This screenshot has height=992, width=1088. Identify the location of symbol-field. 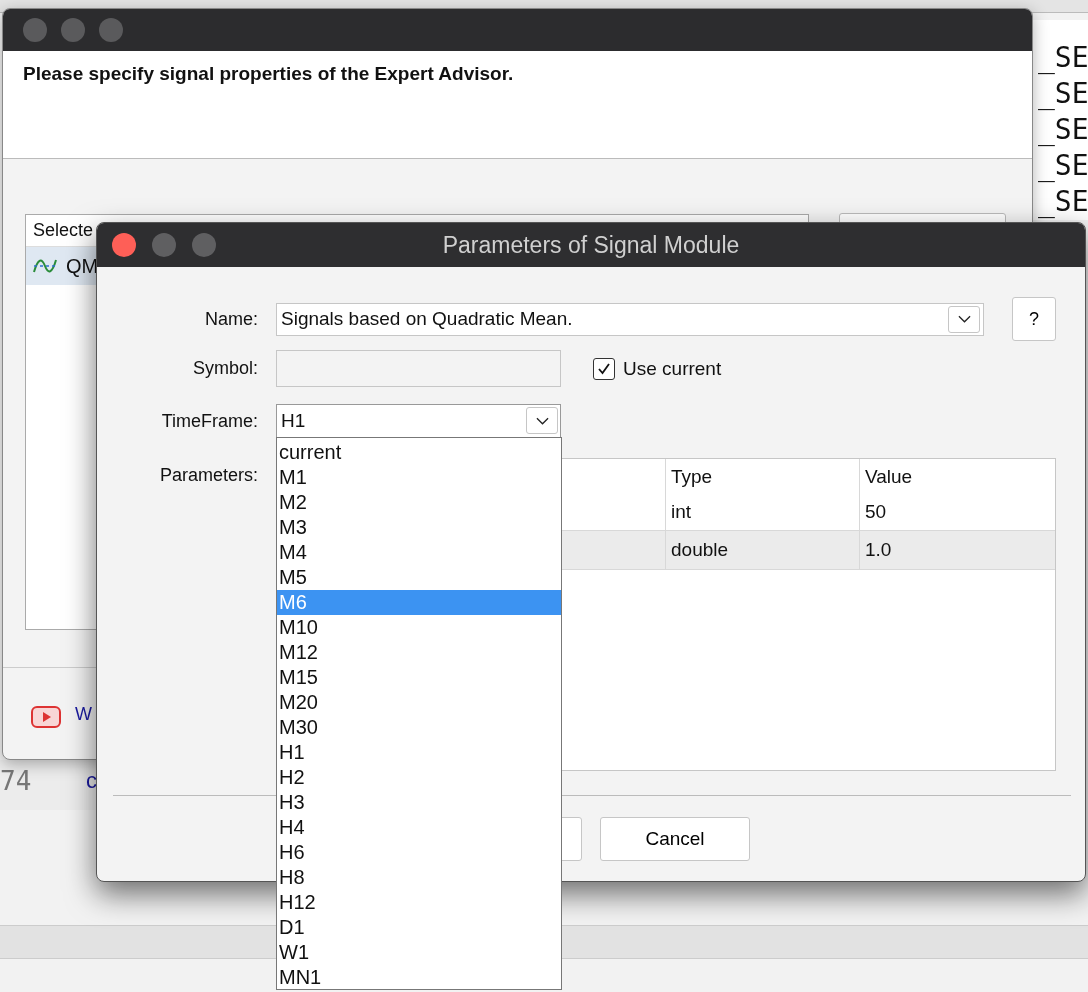
(418, 368).